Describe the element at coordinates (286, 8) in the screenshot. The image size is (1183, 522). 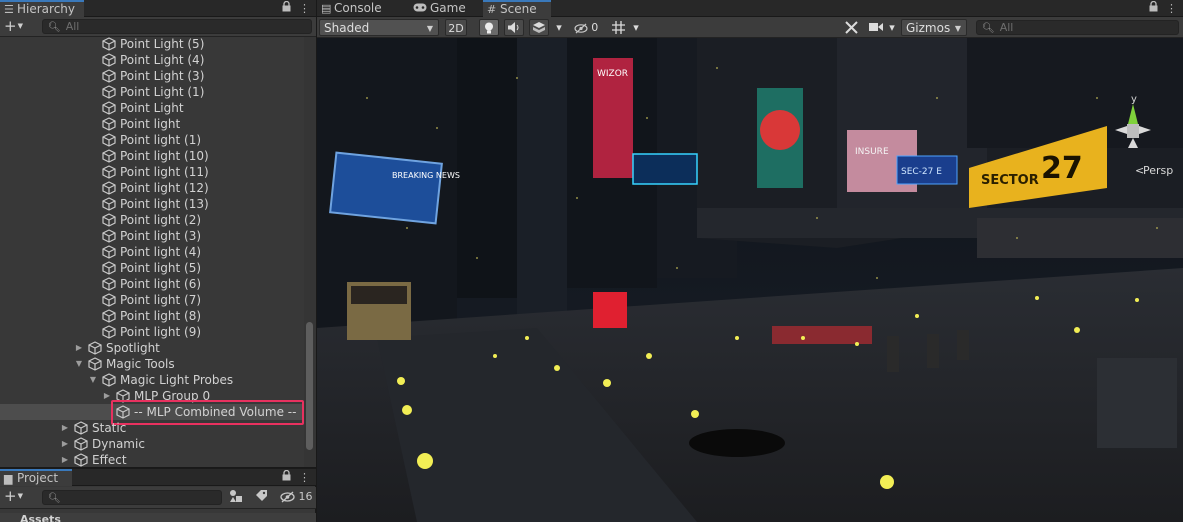
I see `lock-icon` at that location.